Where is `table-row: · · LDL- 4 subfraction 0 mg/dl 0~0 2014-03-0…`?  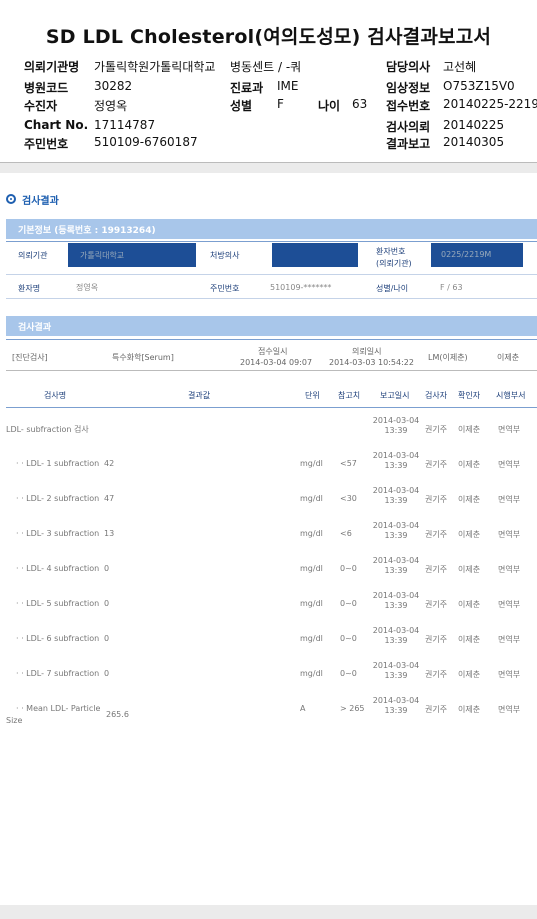 table-row: · · LDL- 4 subfraction 0 mg/dl 0~0 2014-03-0… is located at coordinates (268, 571).